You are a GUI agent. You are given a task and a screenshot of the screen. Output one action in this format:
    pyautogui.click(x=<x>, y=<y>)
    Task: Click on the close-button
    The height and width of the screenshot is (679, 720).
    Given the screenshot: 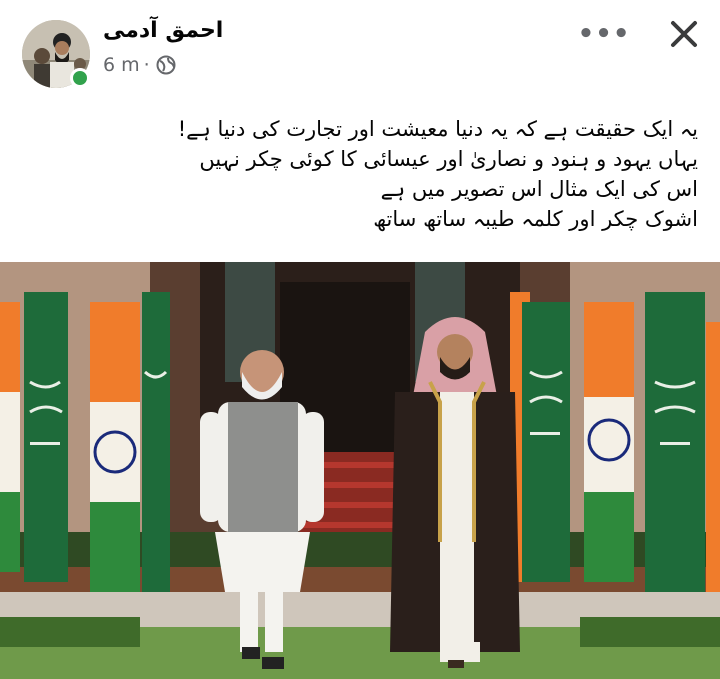 What is the action you would take?
    pyautogui.click(x=684, y=34)
    